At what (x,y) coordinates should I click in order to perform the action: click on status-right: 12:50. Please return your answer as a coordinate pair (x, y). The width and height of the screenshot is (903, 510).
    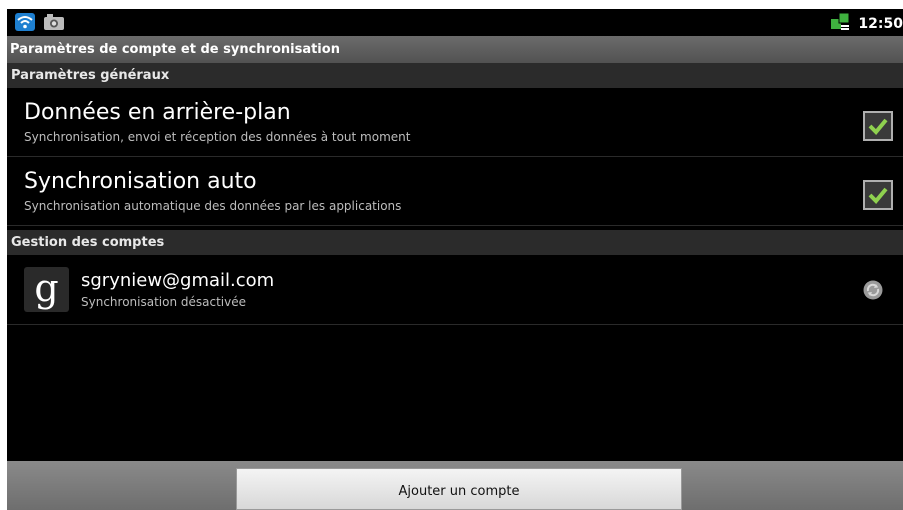
    Looking at the image, I should click on (866, 24).